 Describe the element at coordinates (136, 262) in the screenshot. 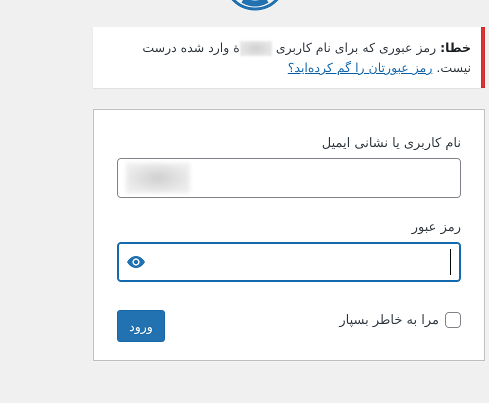

I see `eye-icon` at that location.